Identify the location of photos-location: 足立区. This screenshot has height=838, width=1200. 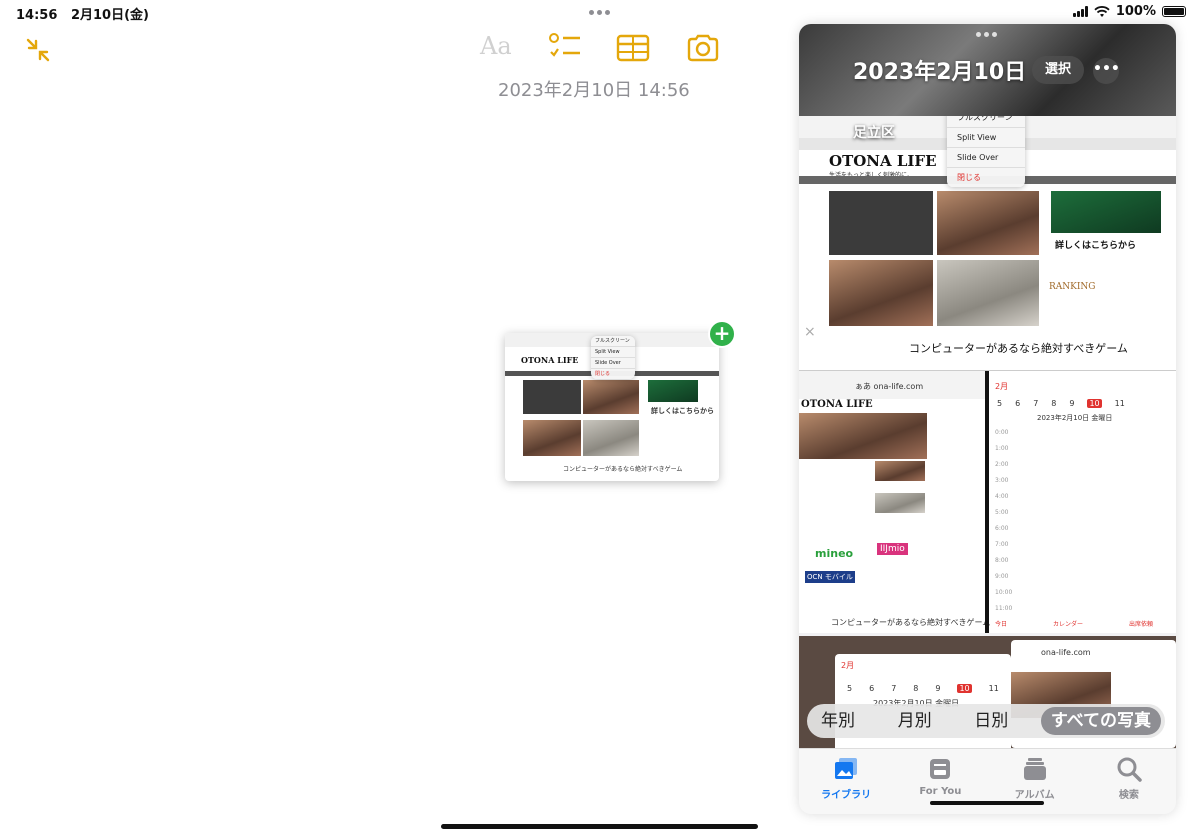
(874, 133).